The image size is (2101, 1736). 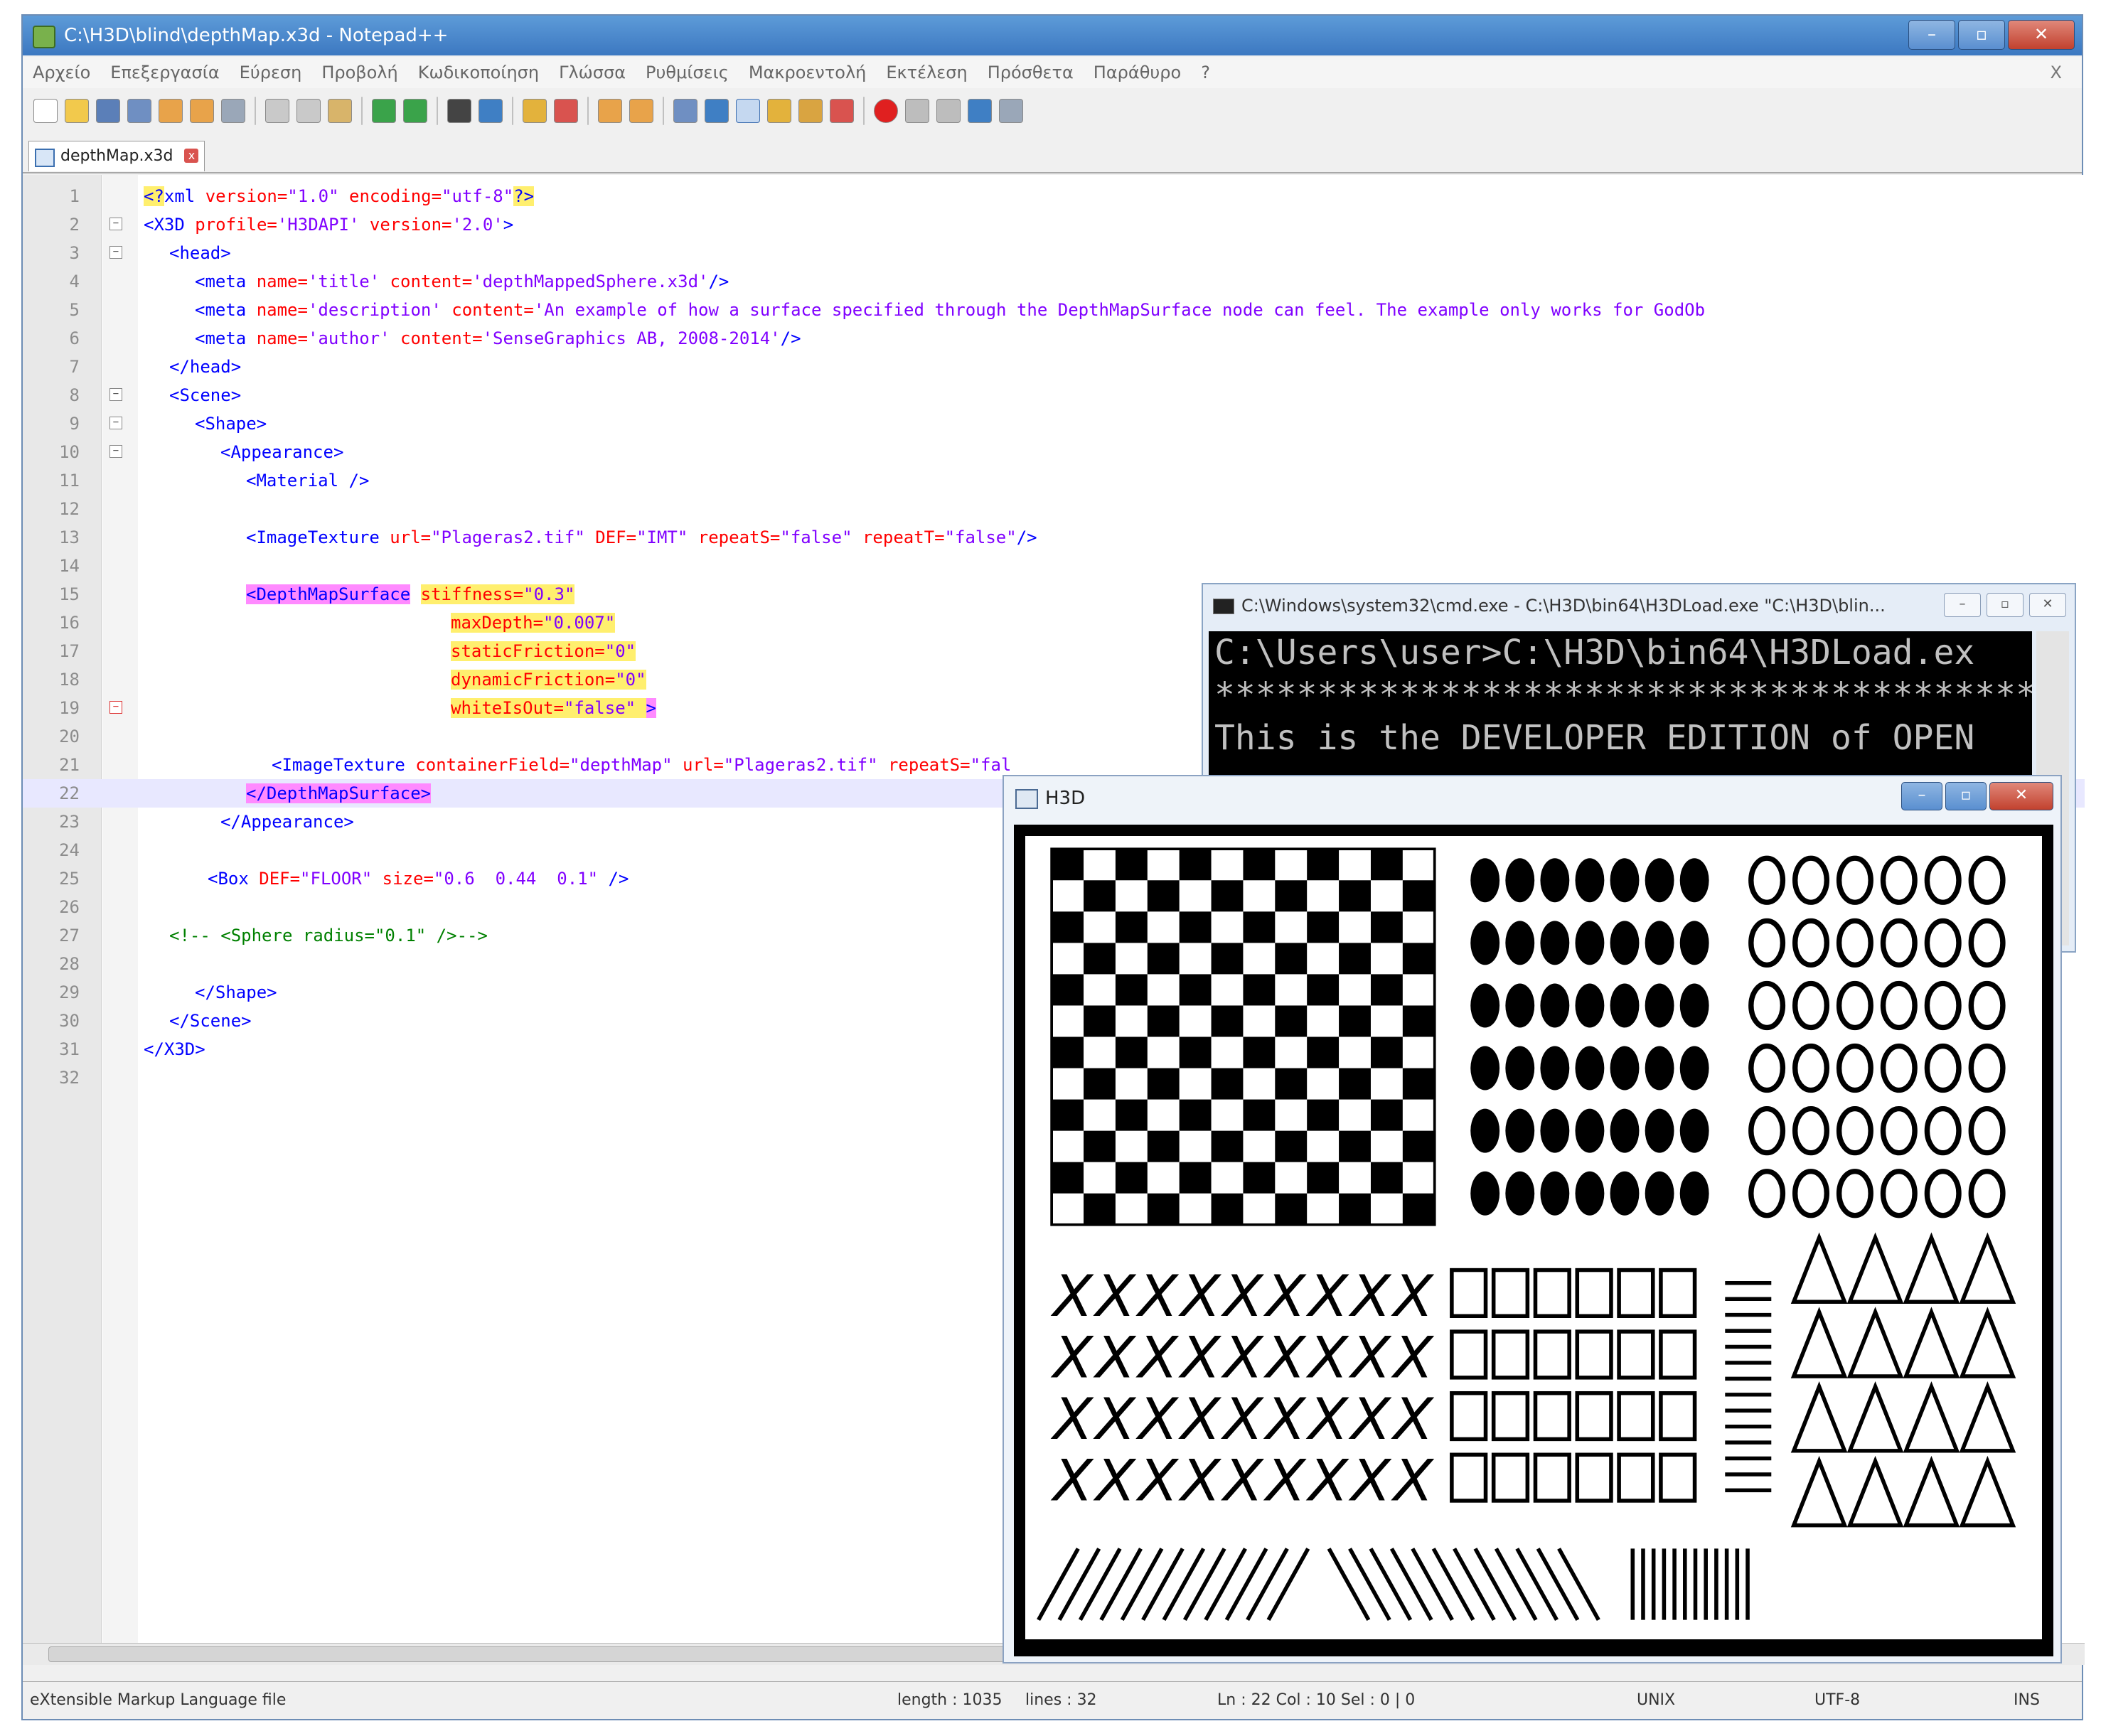 I want to click on zoom-in-icon, so click(x=535, y=111).